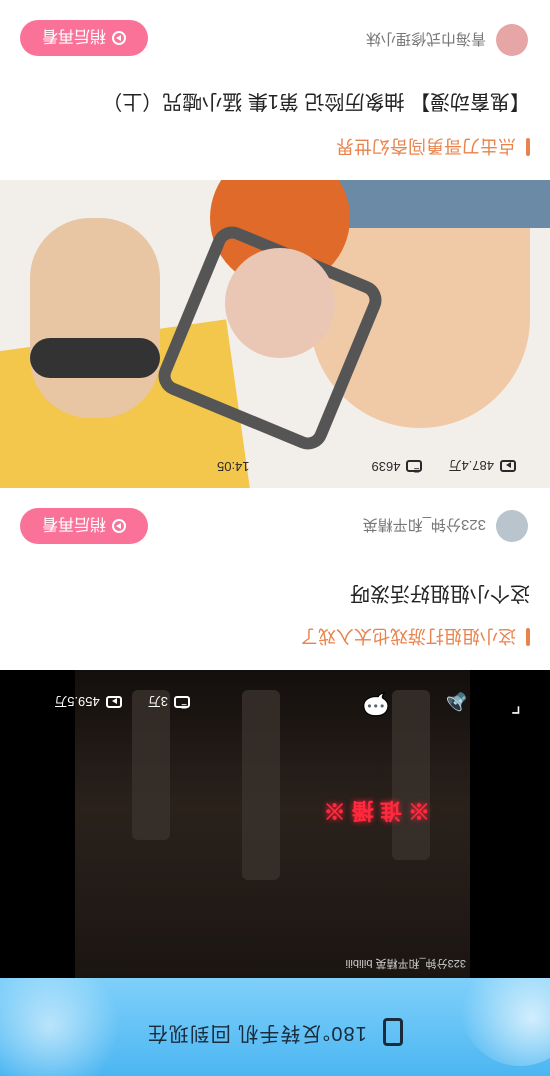 Image resolution: width=550 pixels, height=1076 pixels. Describe the element at coordinates (393, 1032) in the screenshot. I see `phone-rotate-icon` at that location.